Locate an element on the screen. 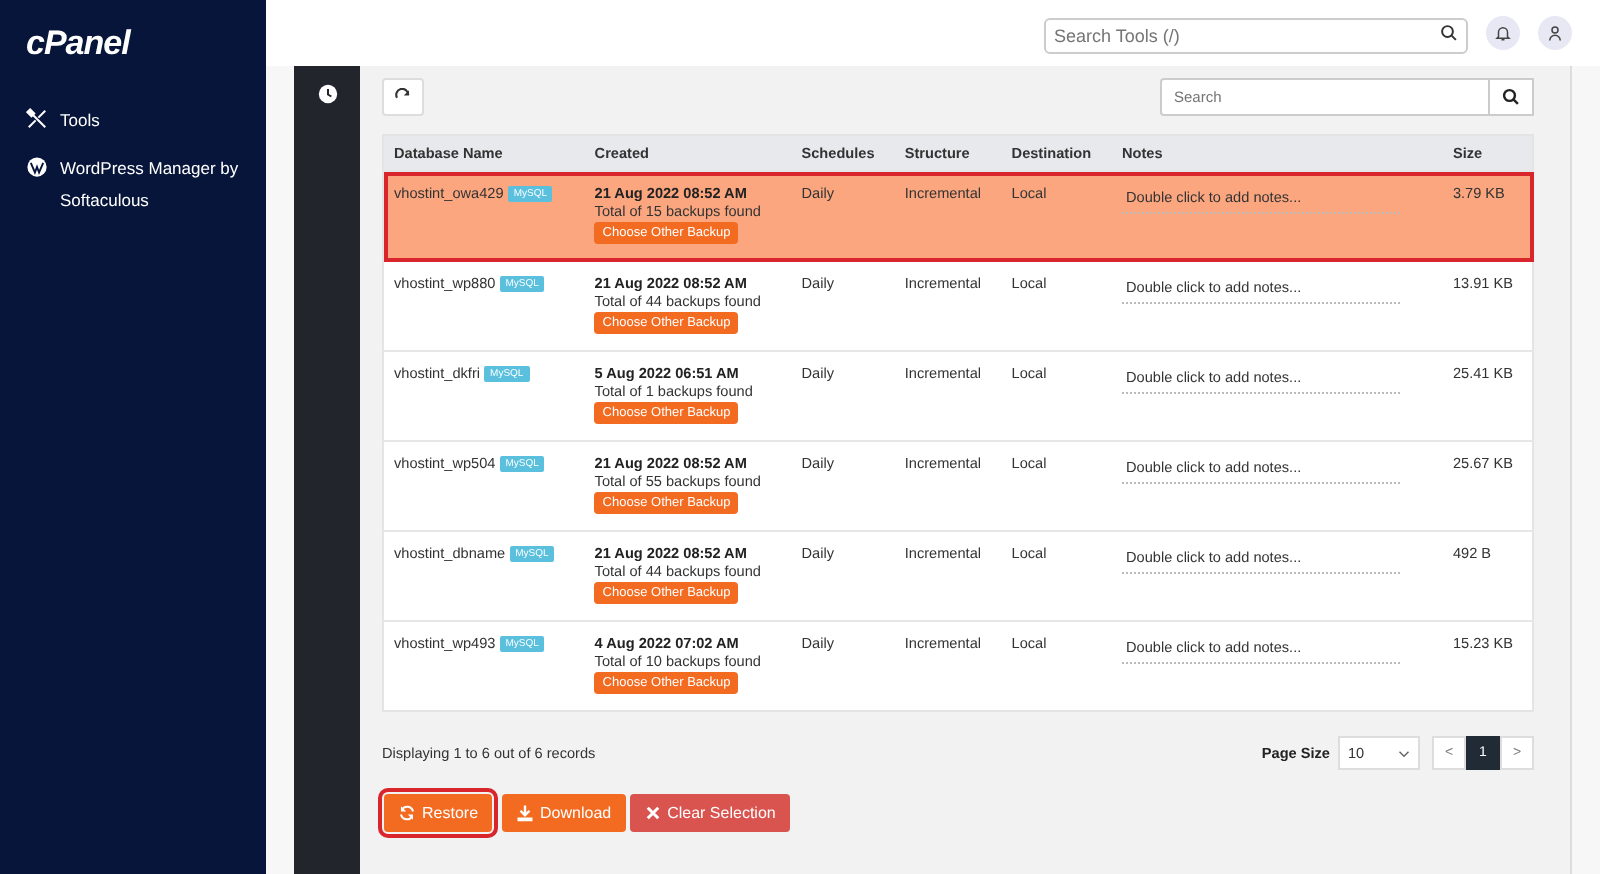  search-button is located at coordinates (1512, 97).